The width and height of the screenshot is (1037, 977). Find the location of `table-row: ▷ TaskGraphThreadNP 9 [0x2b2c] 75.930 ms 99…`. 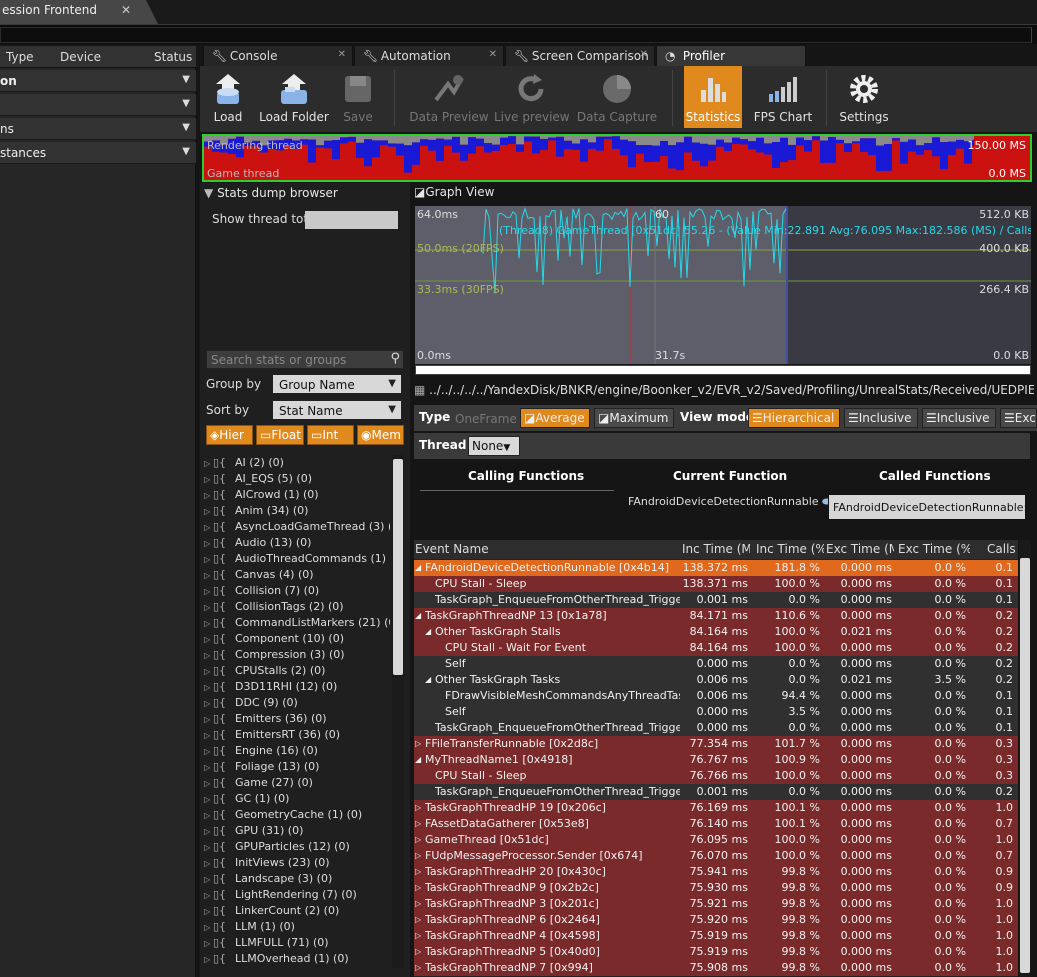

table-row: ▷ TaskGraphThreadNP 9 [0x2b2c] 75.930 ms 99… is located at coordinates (716, 888).